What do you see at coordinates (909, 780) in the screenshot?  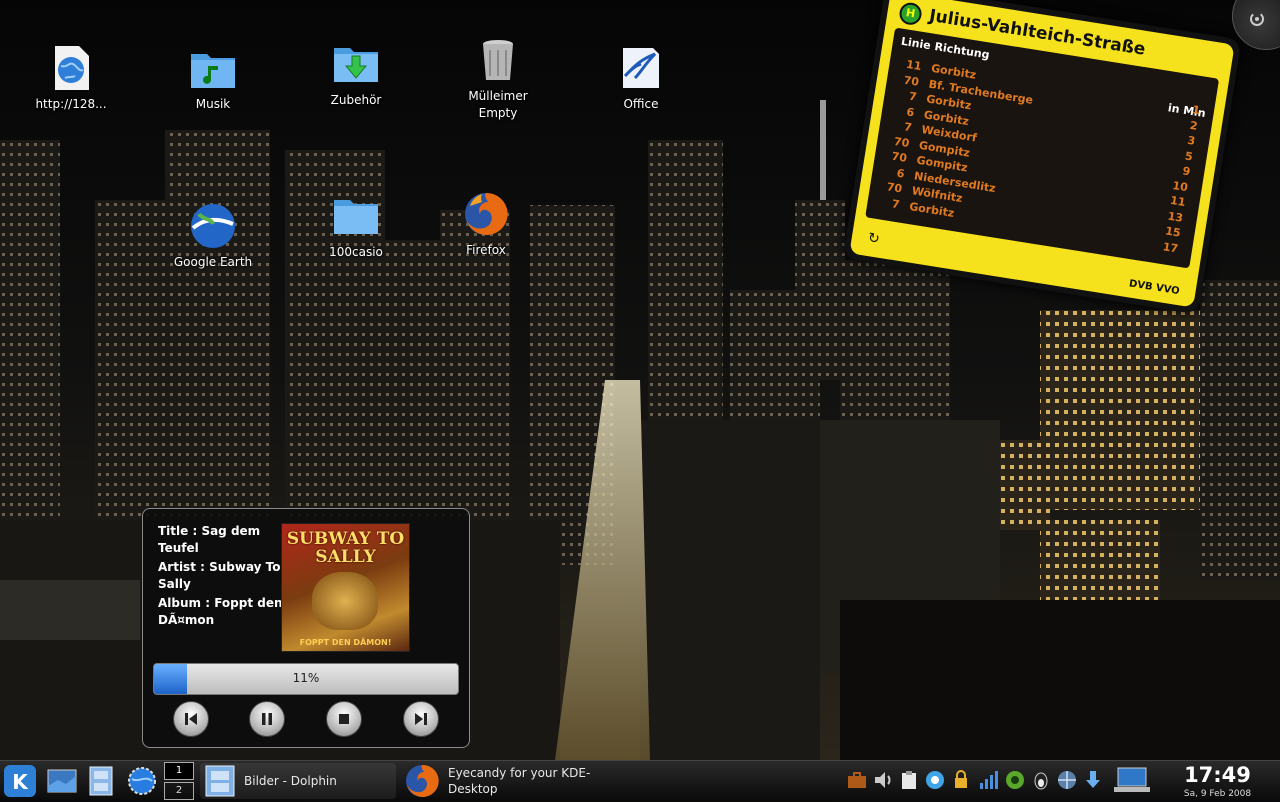 I see `clipboard-icon` at bounding box center [909, 780].